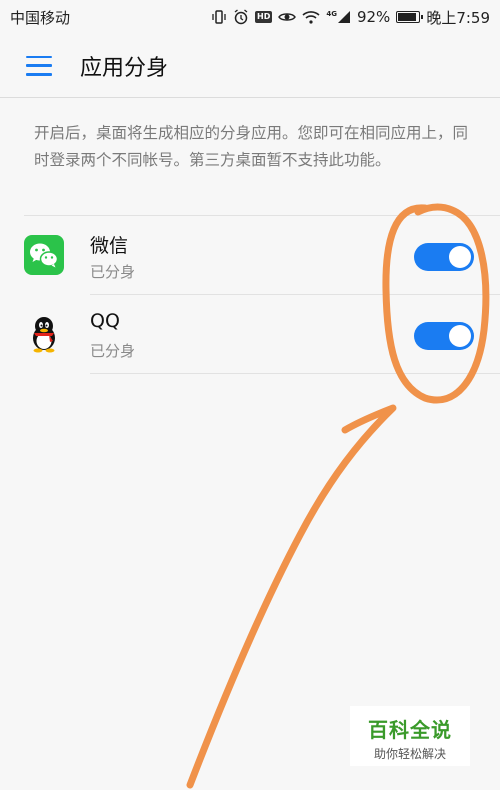 The width and height of the screenshot is (500, 790). I want to click on alarm-icon, so click(241, 17).